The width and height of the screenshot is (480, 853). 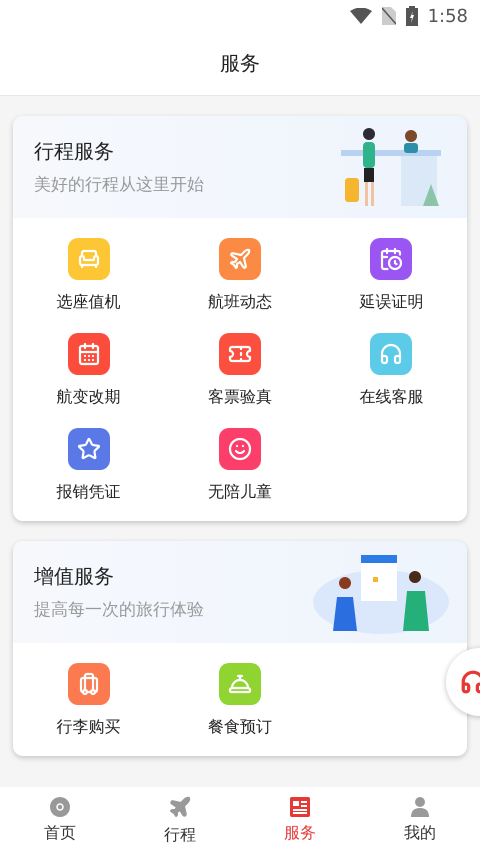 What do you see at coordinates (420, 820) in the screenshot?
I see `nav-tab: 我的` at bounding box center [420, 820].